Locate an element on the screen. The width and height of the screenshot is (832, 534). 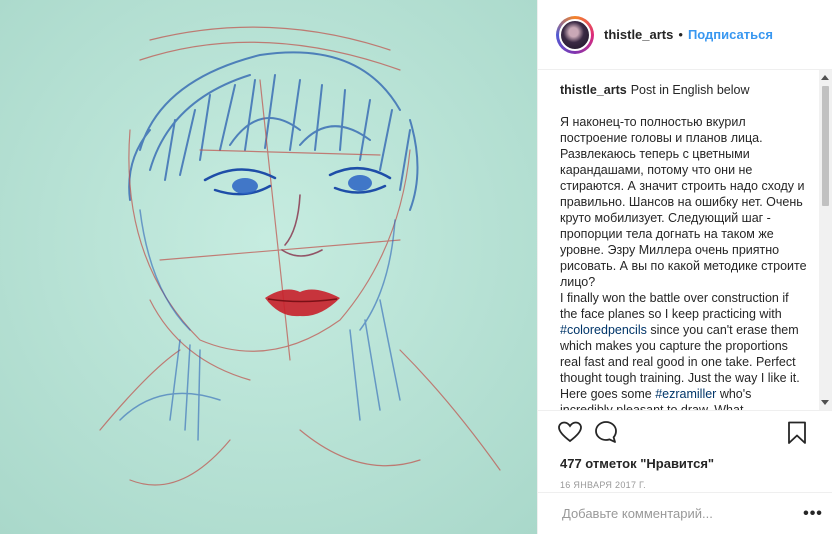
save-button is located at coordinates (797, 433).